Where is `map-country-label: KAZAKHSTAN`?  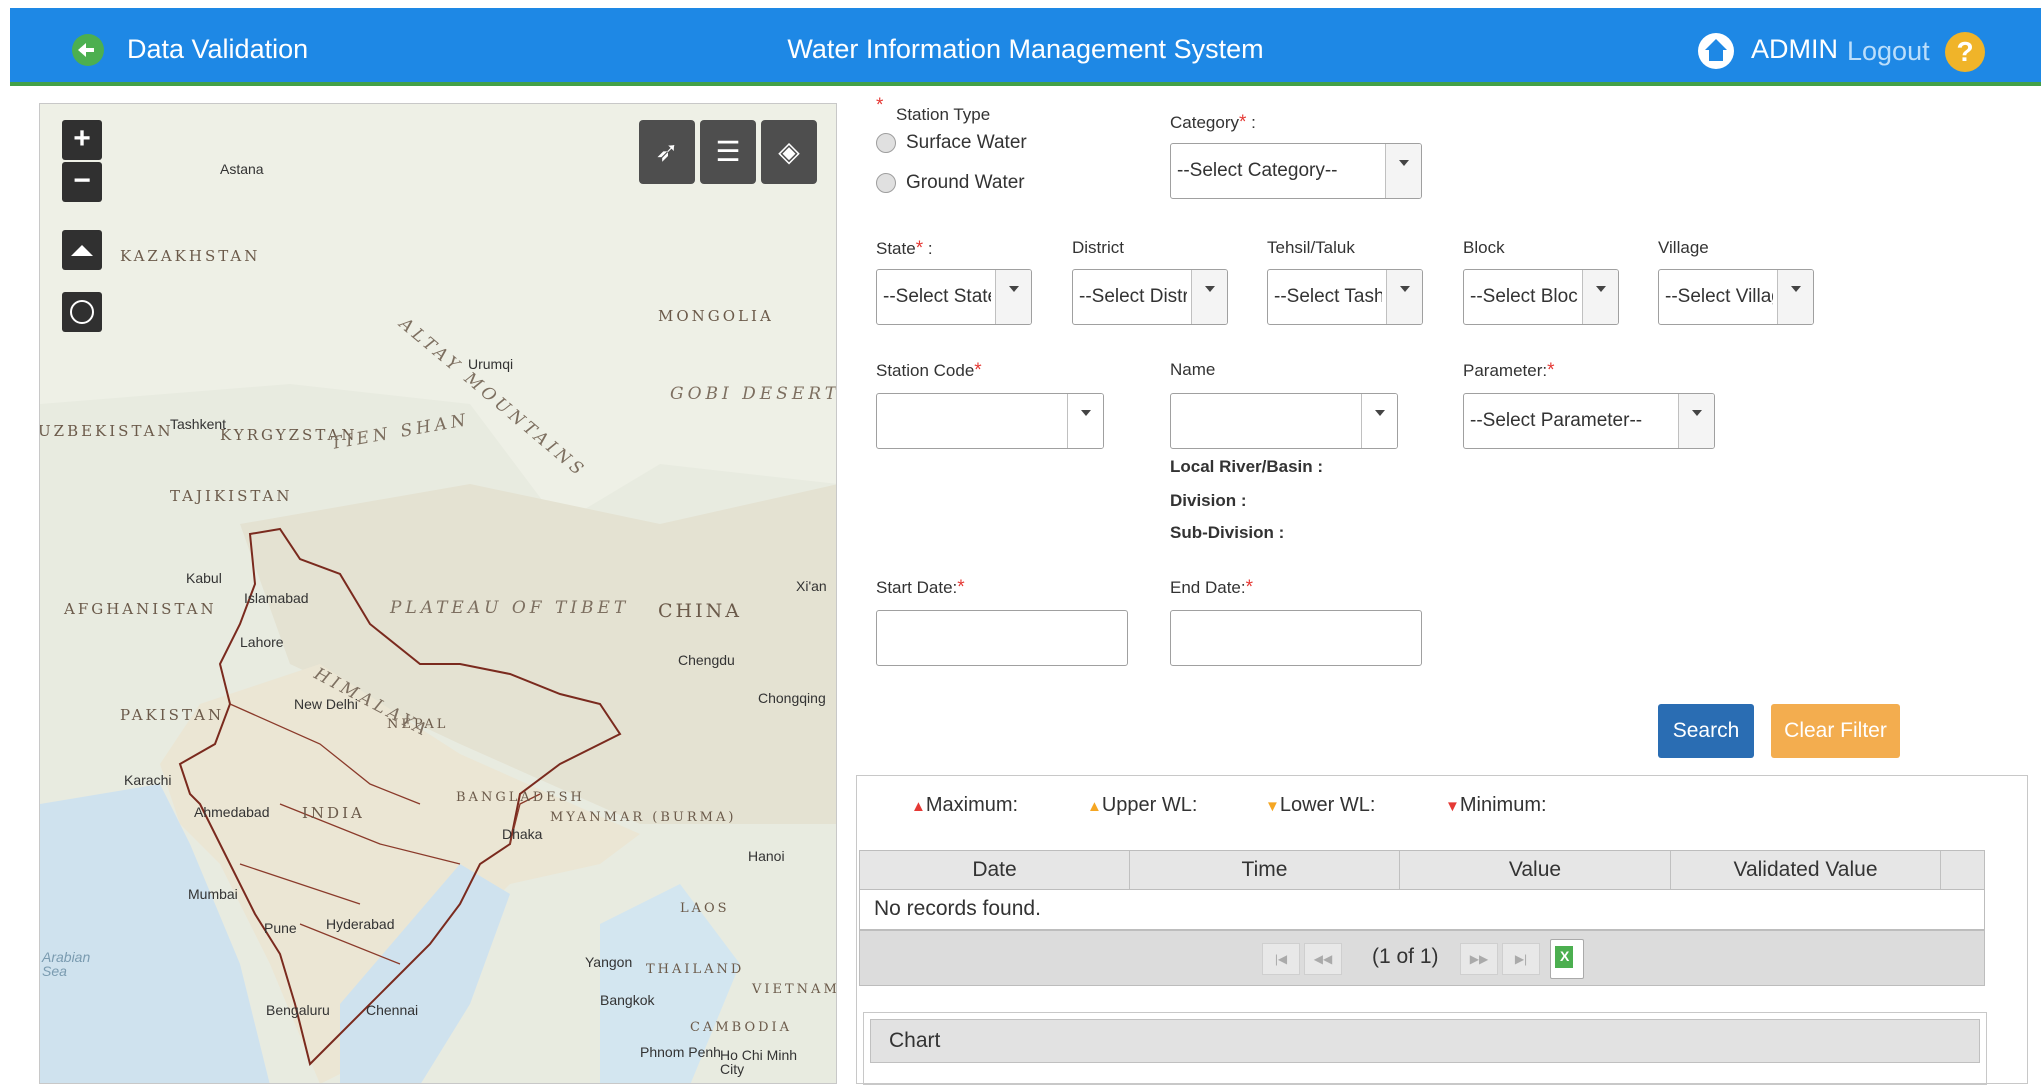 map-country-label: KAZAKHSTAN is located at coordinates (190, 256).